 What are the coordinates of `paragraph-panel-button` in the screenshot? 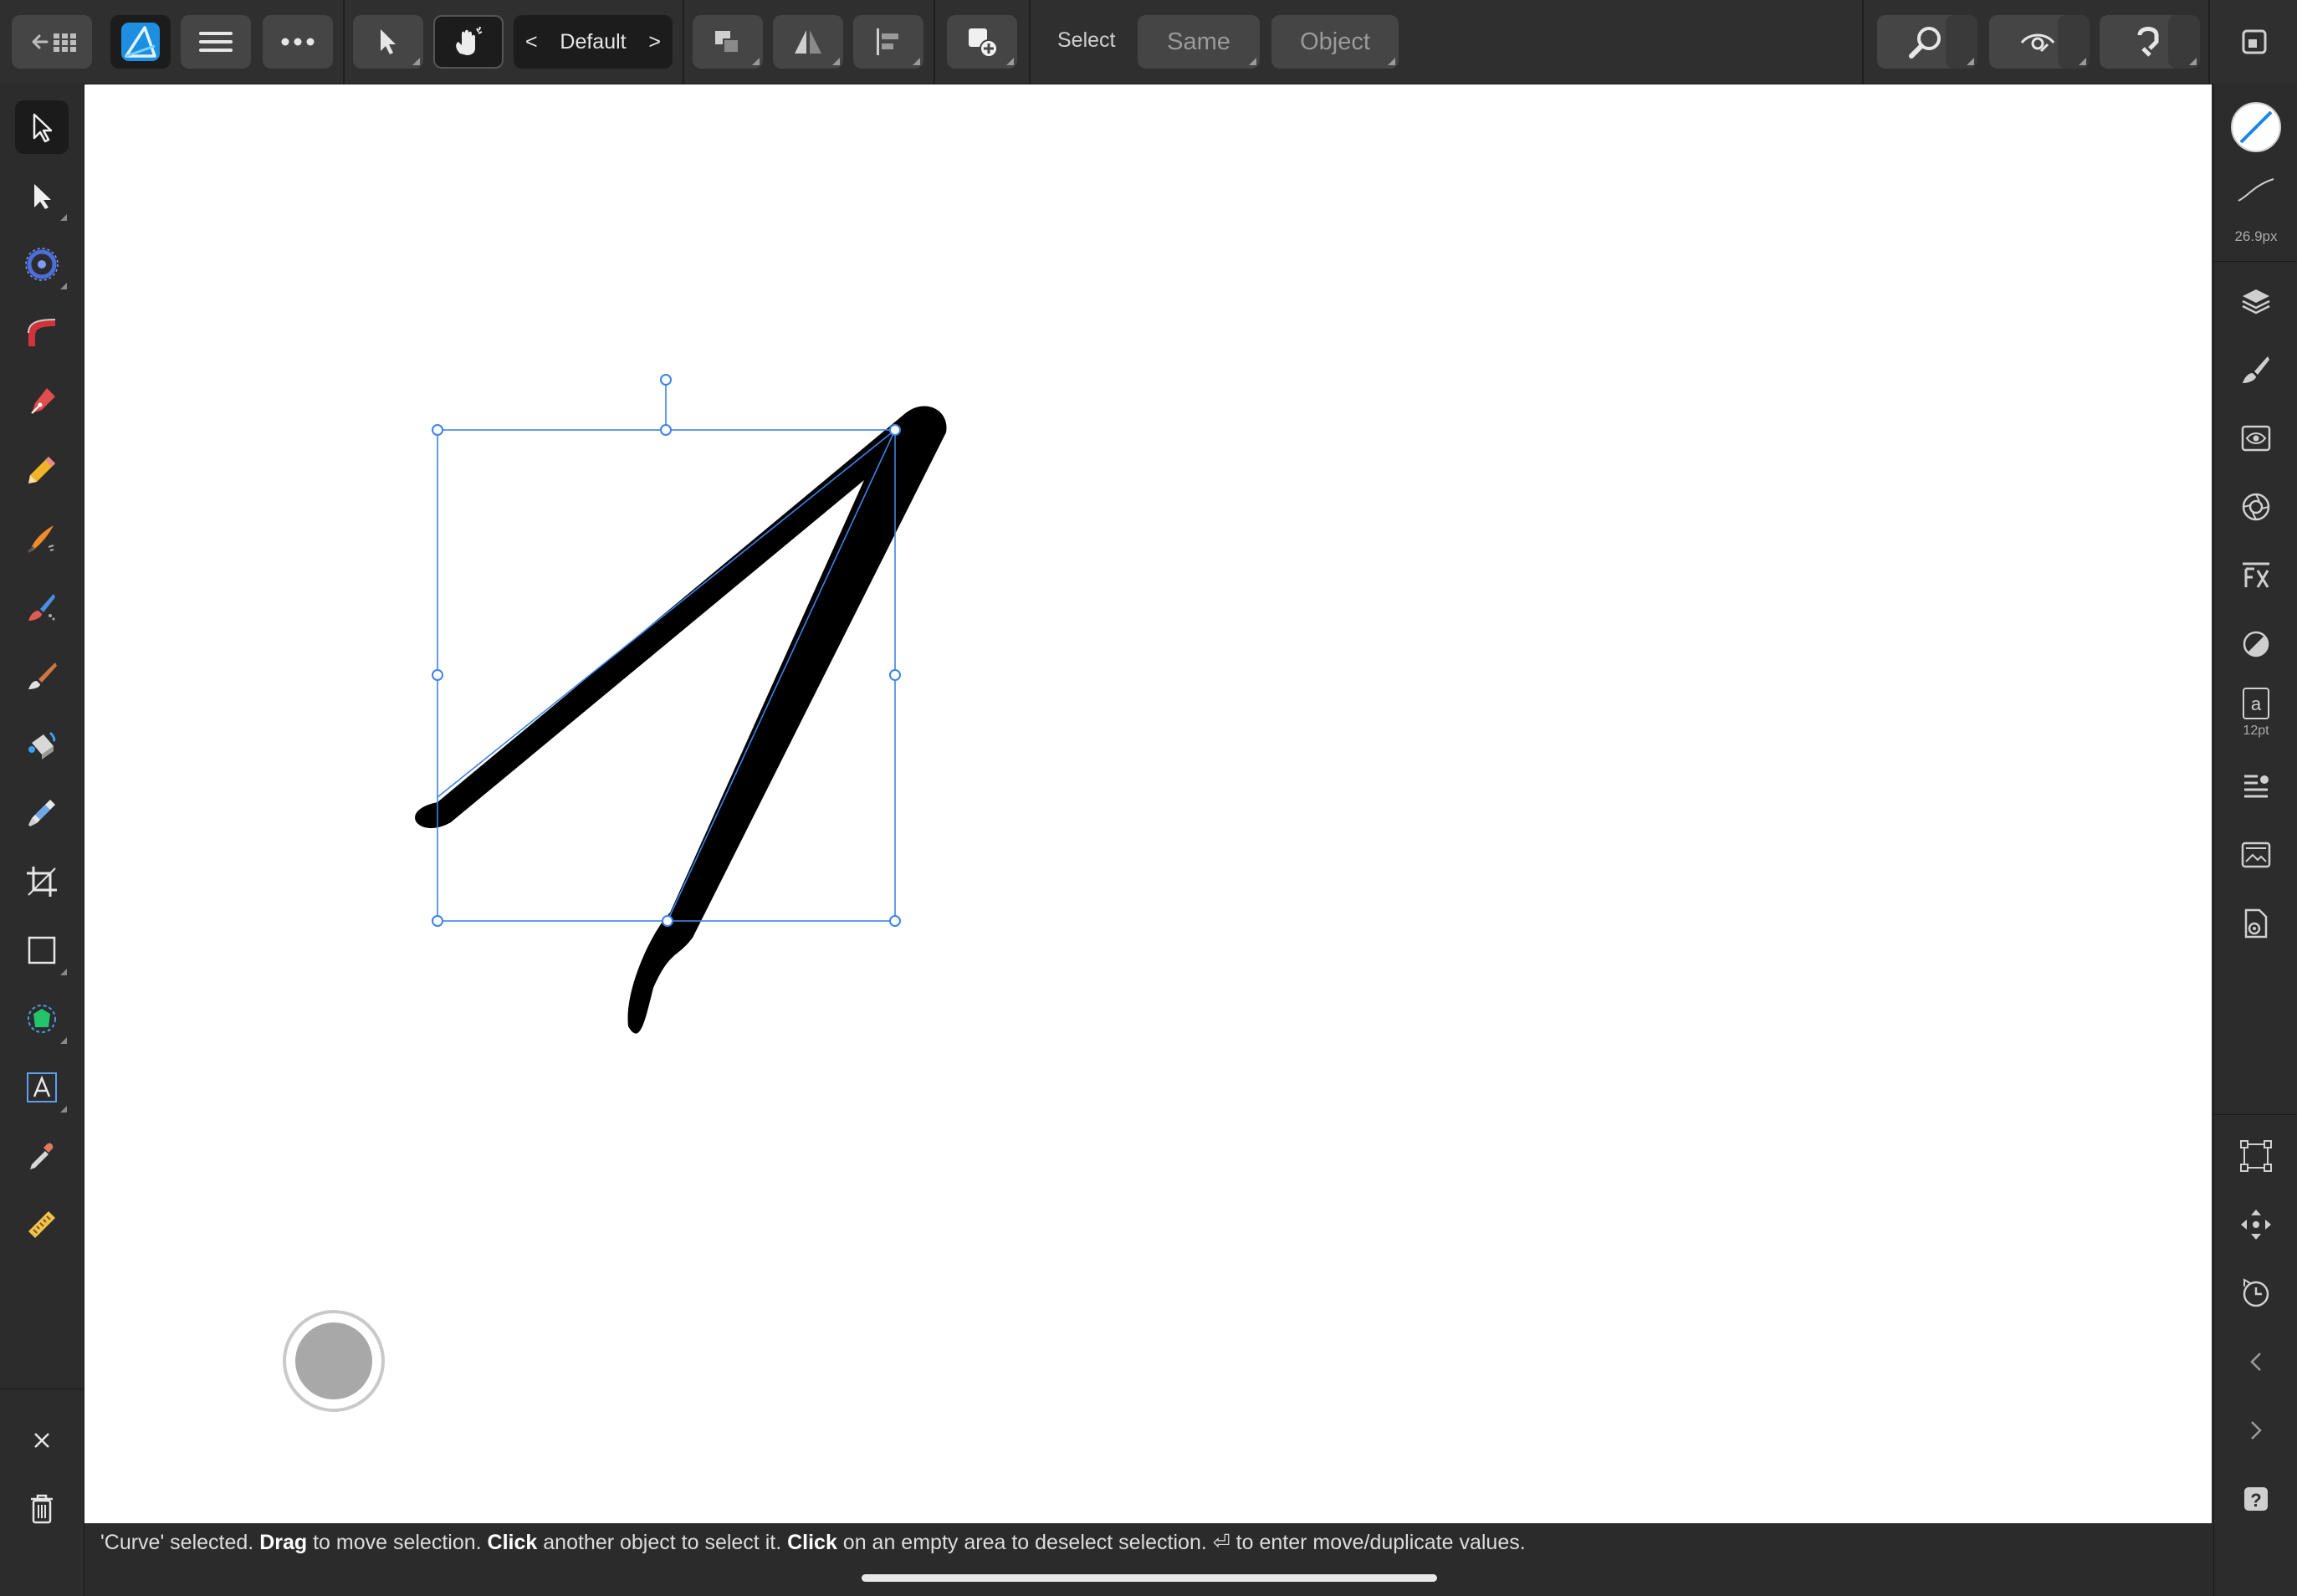 It's located at (2256, 787).